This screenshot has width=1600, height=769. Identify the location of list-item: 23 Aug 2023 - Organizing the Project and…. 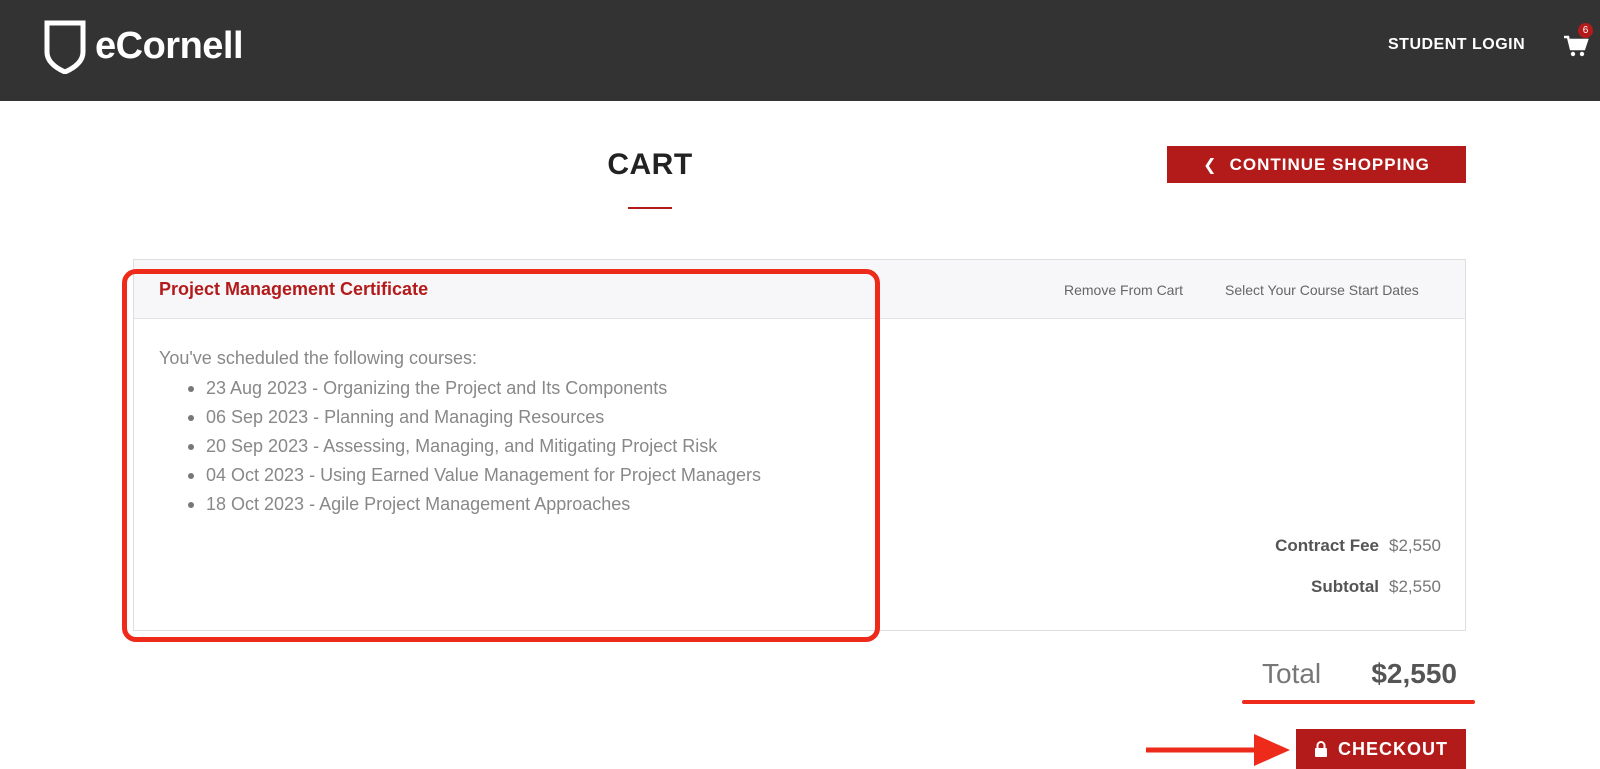
(471, 388).